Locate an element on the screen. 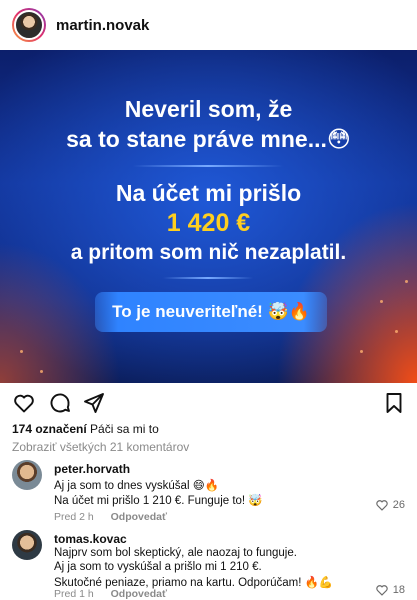 The width and height of the screenshot is (417, 600). likes-count: 174 označení is located at coordinates (49, 429).